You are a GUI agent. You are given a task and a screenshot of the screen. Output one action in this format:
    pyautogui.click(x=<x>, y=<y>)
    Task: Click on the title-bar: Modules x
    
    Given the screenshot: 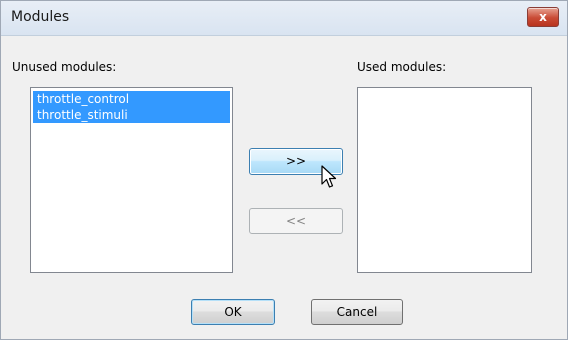 What is the action you would take?
    pyautogui.click(x=284, y=18)
    